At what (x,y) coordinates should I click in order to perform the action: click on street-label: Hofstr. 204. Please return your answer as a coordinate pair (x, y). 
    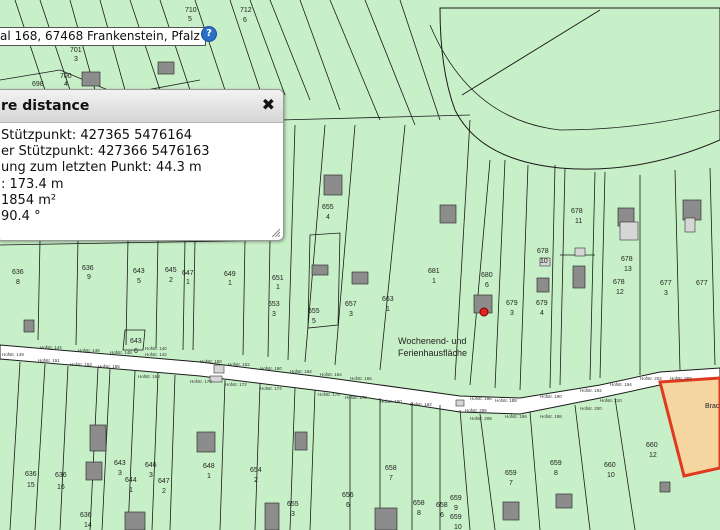
    Looking at the image, I should click on (651, 378).